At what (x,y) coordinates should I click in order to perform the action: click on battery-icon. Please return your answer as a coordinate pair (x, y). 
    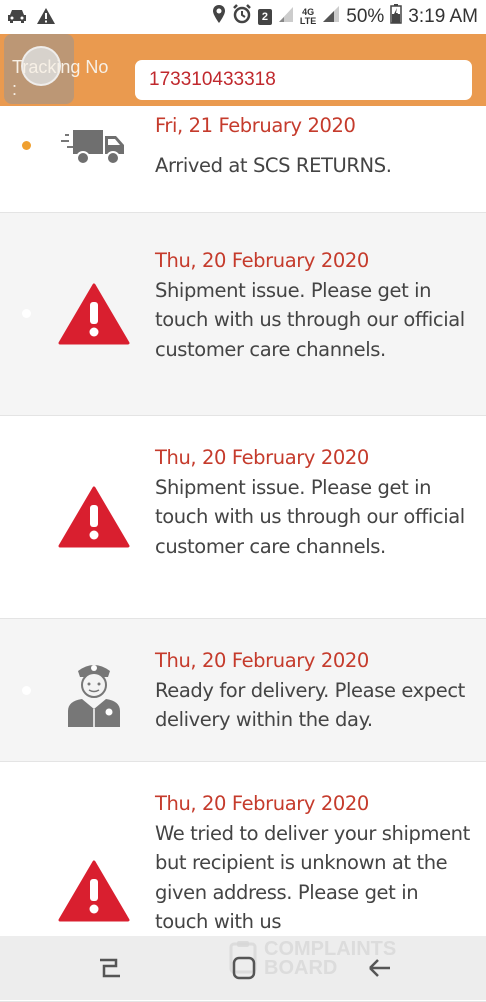
    Looking at the image, I should click on (396, 17).